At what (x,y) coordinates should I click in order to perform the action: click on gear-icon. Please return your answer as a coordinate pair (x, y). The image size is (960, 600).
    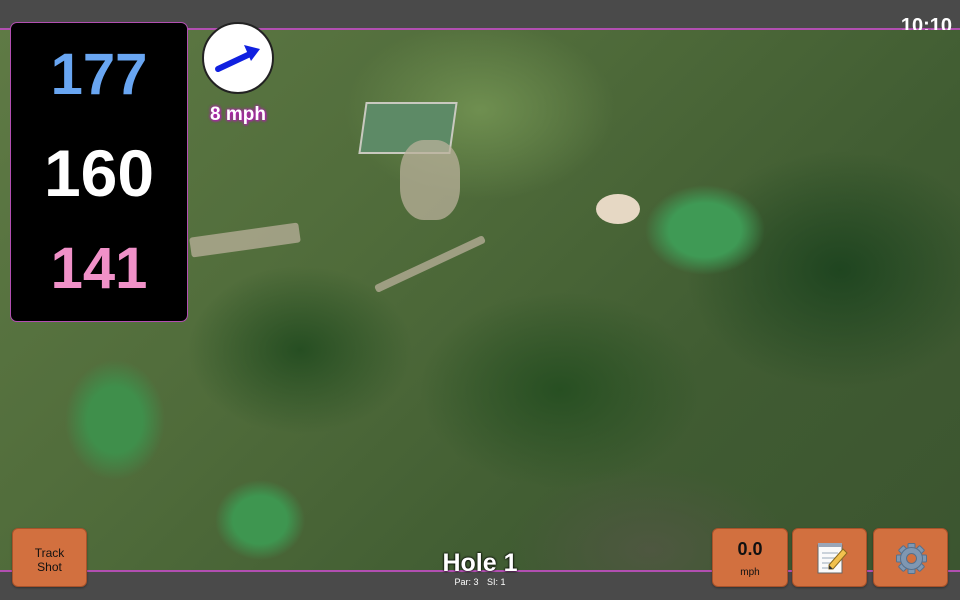
    Looking at the image, I should click on (911, 558).